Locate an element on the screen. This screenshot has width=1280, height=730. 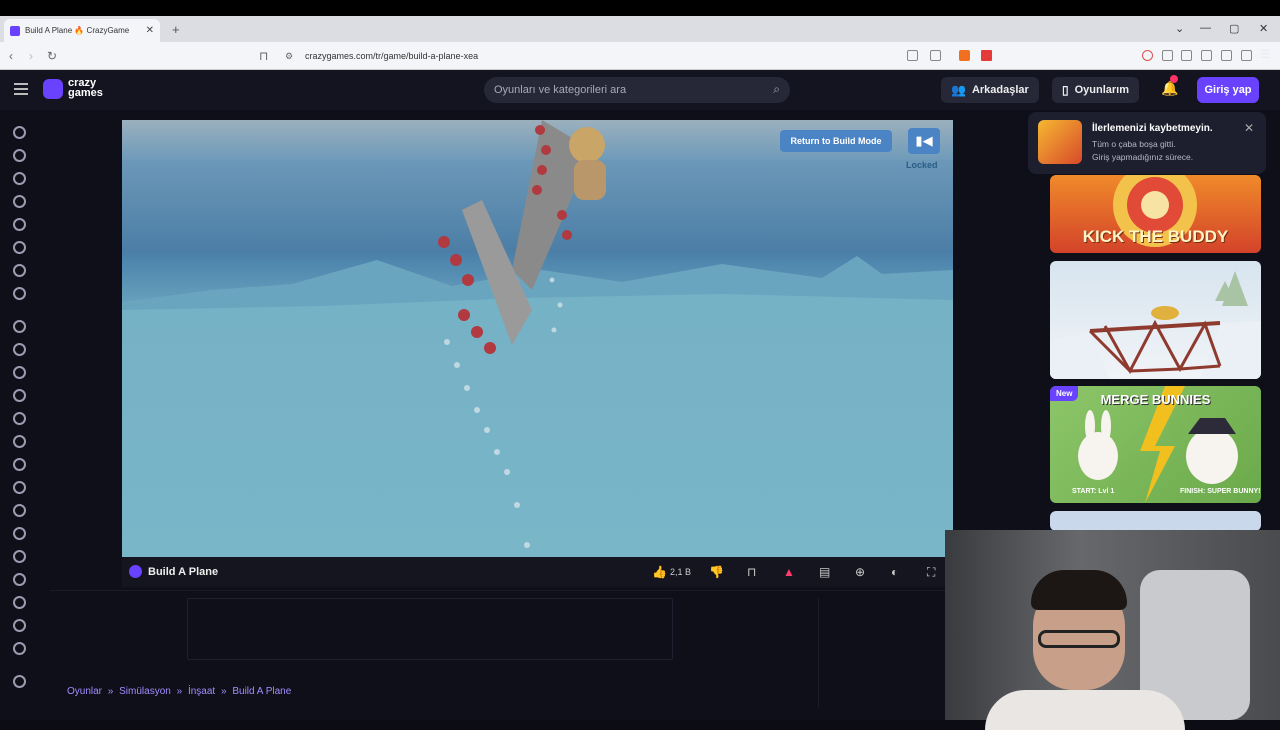
game-logo-icon is located at coordinates (135, 571).